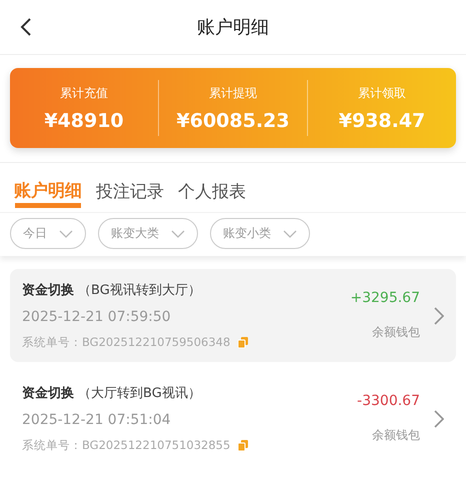  What do you see at coordinates (212, 195) in the screenshot?
I see `tab: 个人报表` at bounding box center [212, 195].